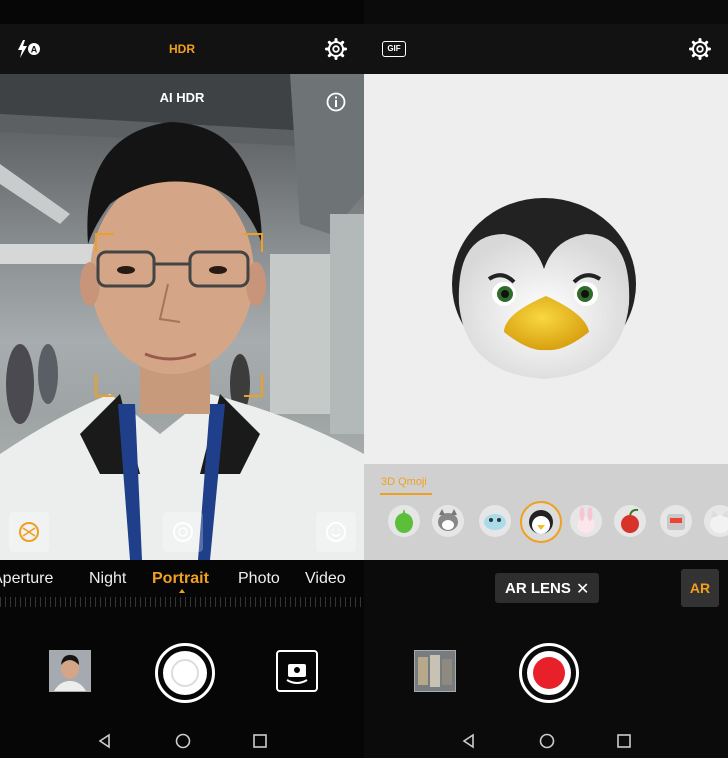 This screenshot has height=758, width=728. I want to click on qmoji-husky, so click(448, 521).